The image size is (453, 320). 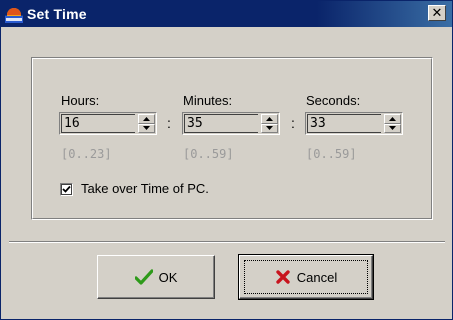 I want to click on cancel-label: Cancel, so click(x=317, y=277).